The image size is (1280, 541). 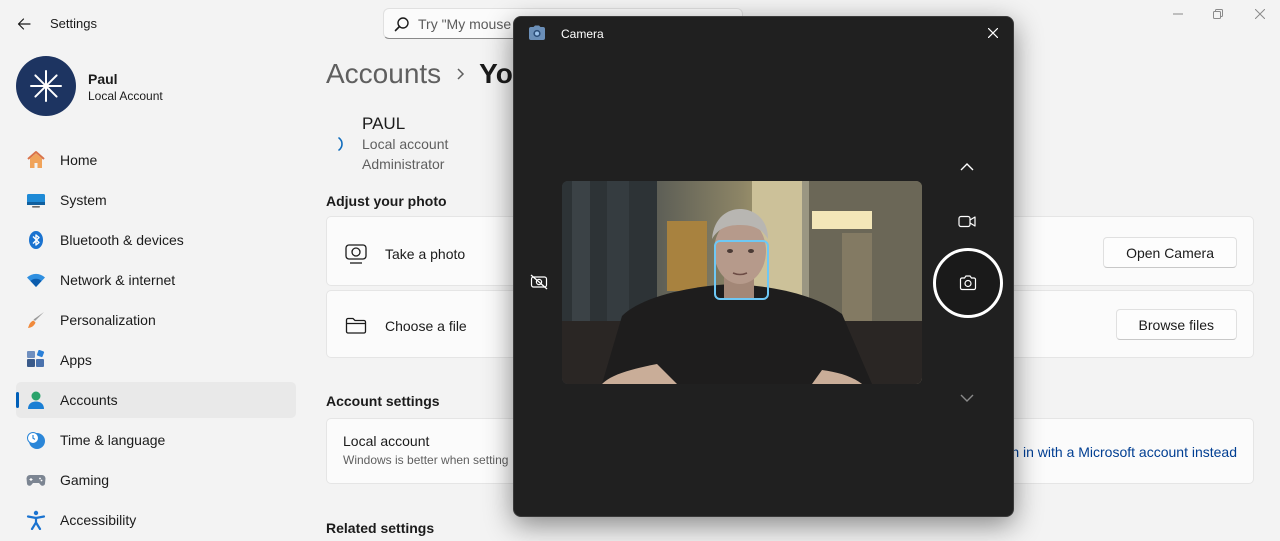 What do you see at coordinates (79, 160) in the screenshot?
I see `sidebar-item-label: Home` at bounding box center [79, 160].